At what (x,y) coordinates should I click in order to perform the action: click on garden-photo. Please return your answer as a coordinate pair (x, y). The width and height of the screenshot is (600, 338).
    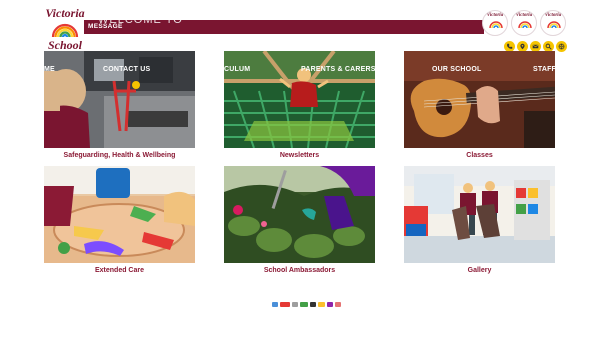
    Looking at the image, I should click on (299, 214).